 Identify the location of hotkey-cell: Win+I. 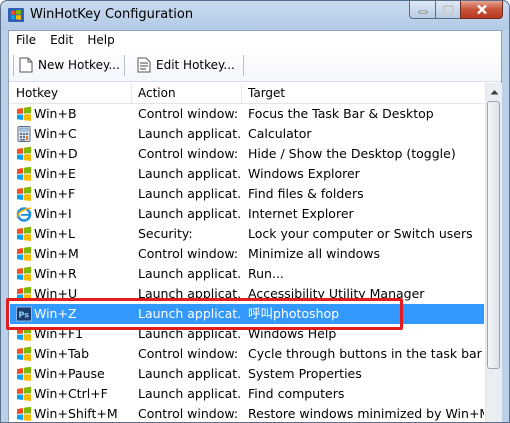
(53, 213).